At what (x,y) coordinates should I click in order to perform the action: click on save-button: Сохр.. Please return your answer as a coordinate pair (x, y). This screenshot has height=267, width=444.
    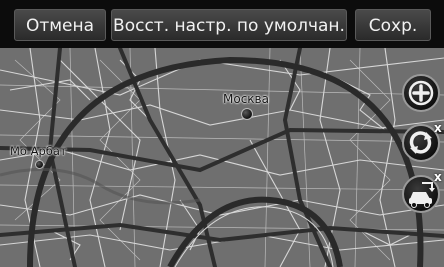
    Looking at the image, I should click on (393, 25).